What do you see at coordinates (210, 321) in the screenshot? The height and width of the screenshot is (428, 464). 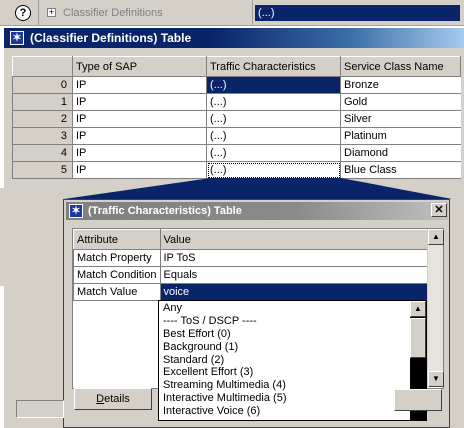 I see `dropdown-option: ---- ToS / DSCP ----` at bounding box center [210, 321].